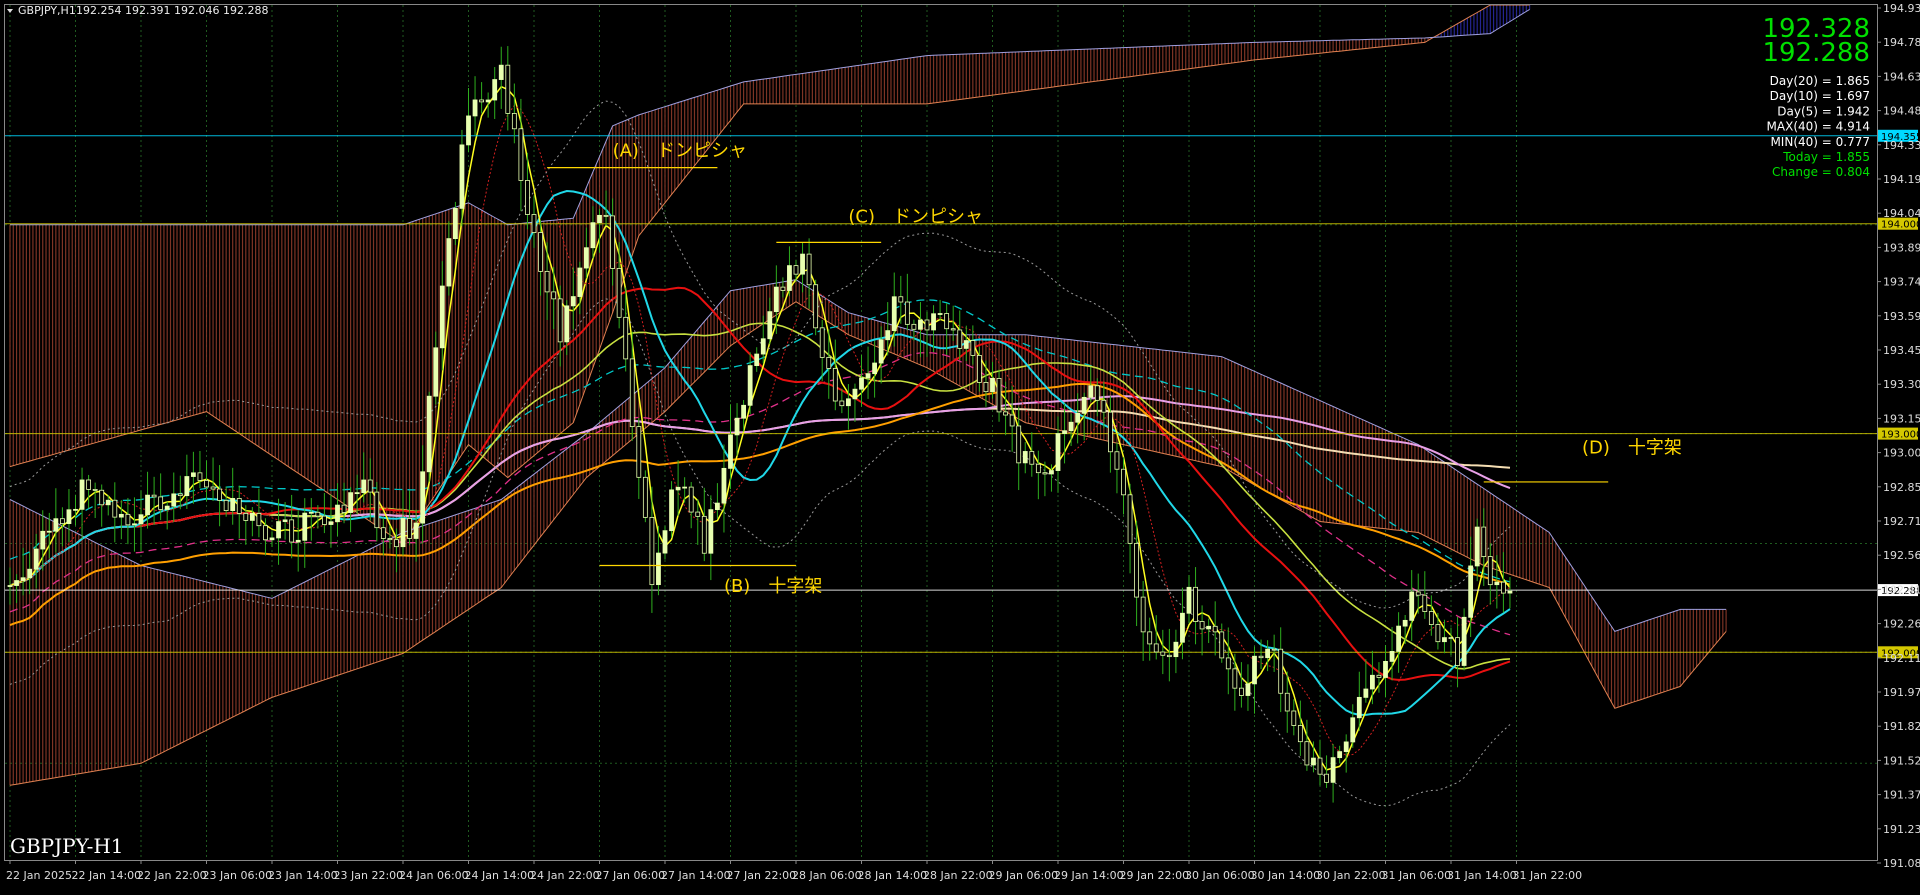 This screenshot has width=1920, height=895. What do you see at coordinates (1024, 875) in the screenshot?
I see `x-tick-label: 29 Jan 06:00` at bounding box center [1024, 875].